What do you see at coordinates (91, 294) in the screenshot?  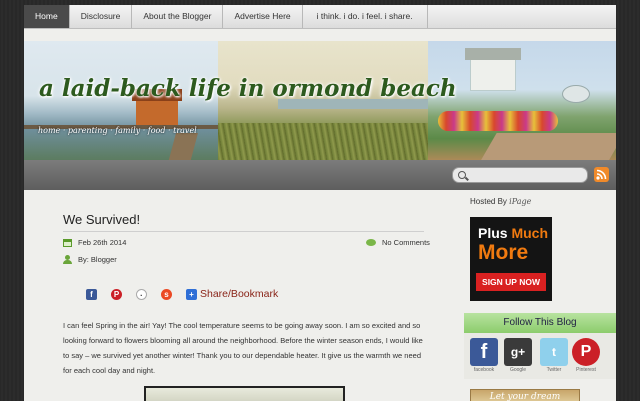 I see `facebook-share-icon: f` at bounding box center [91, 294].